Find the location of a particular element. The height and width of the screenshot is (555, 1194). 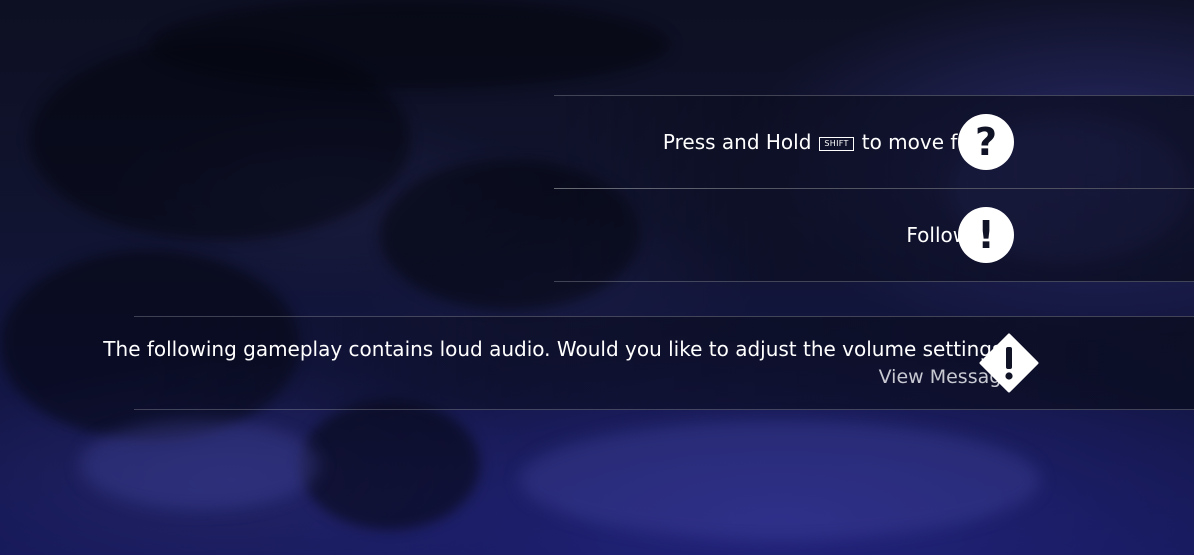

hint-text-before-key: Press and Hold is located at coordinates (737, 142).